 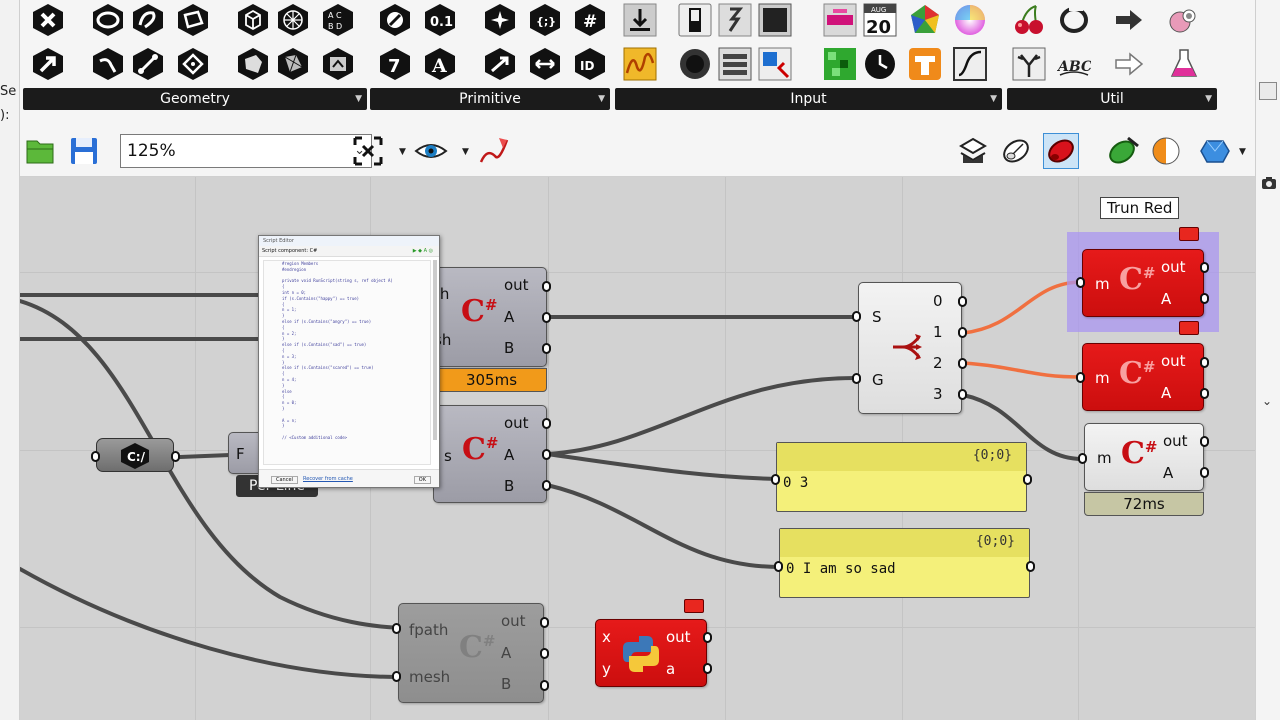 I want to click on stream-gate-component: S G 0 1 2 3, so click(x=910, y=348).